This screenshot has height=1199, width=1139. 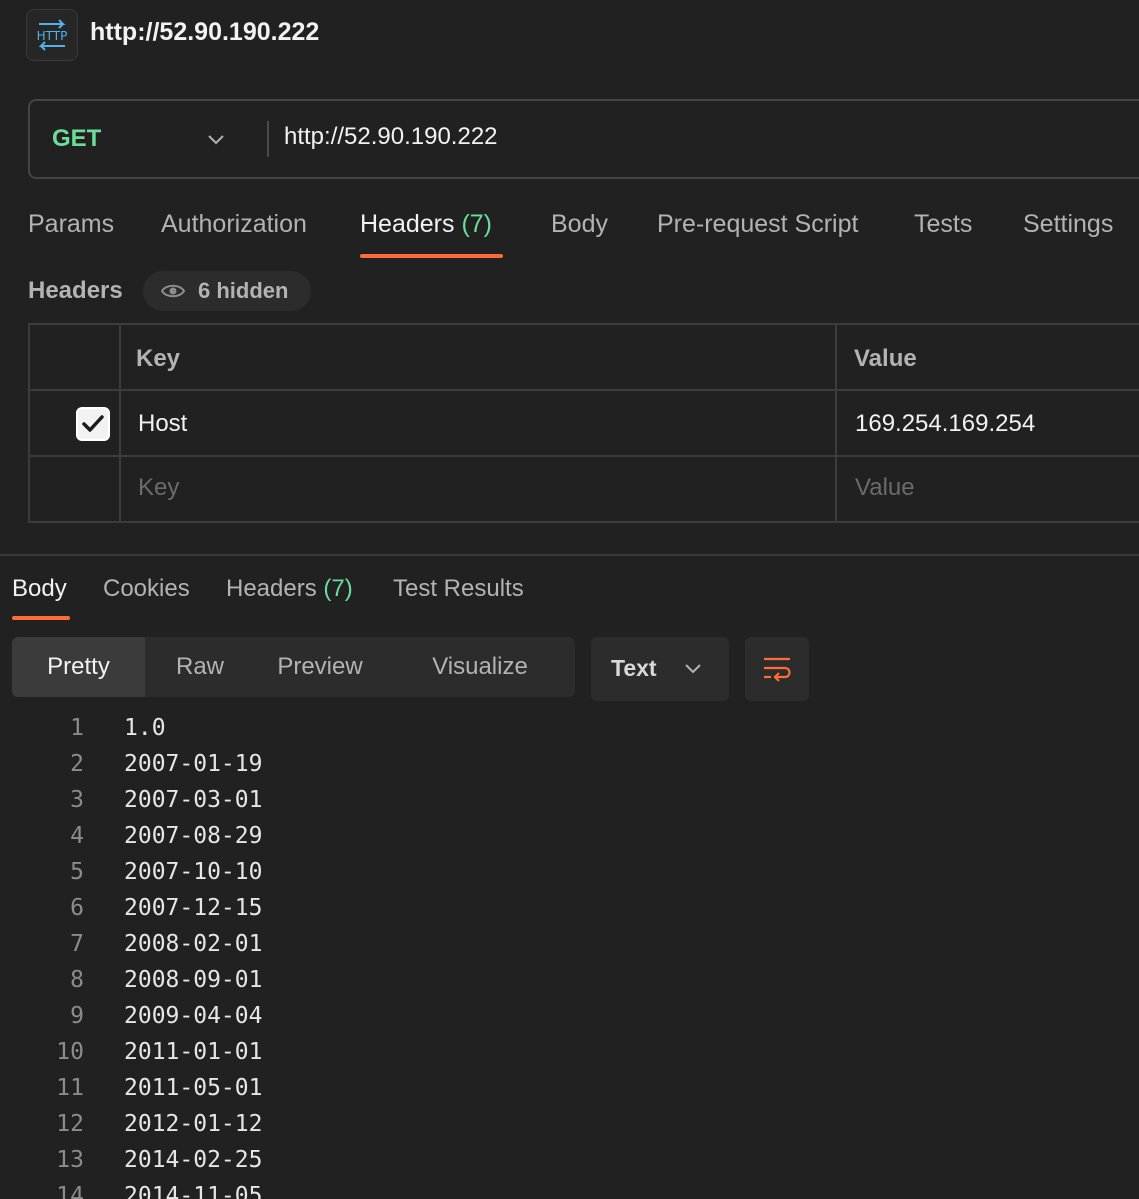 I want to click on line-text: 2007-01-19, so click(x=193, y=764).